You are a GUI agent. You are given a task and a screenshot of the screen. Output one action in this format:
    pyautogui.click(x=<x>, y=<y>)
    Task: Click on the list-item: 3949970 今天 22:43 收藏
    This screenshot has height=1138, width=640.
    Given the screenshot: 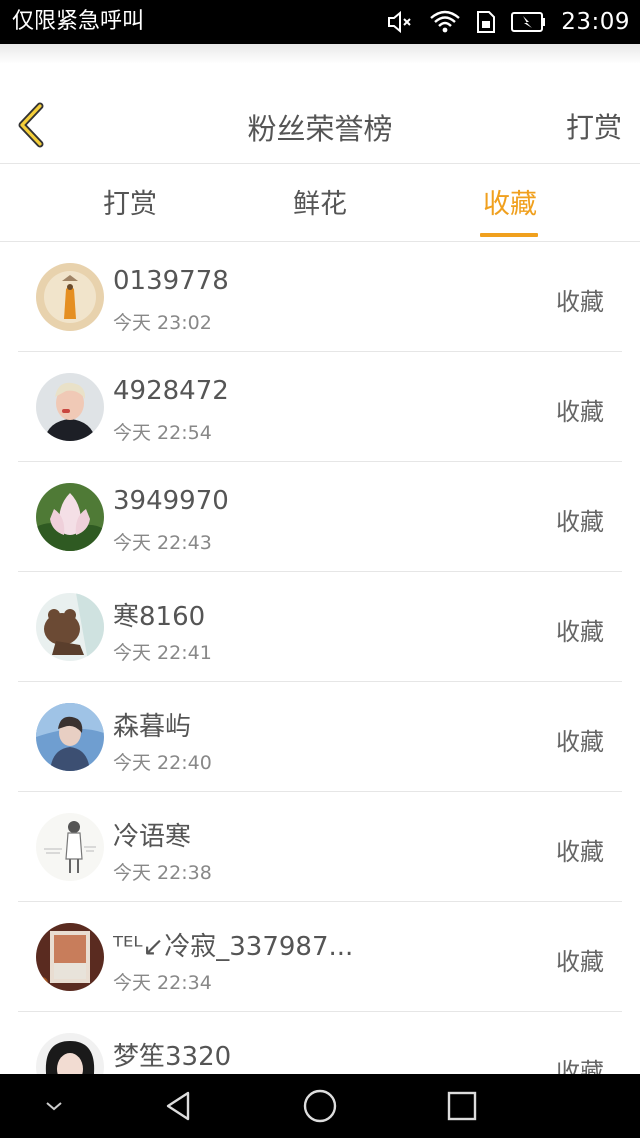 What is the action you would take?
    pyautogui.click(x=320, y=517)
    